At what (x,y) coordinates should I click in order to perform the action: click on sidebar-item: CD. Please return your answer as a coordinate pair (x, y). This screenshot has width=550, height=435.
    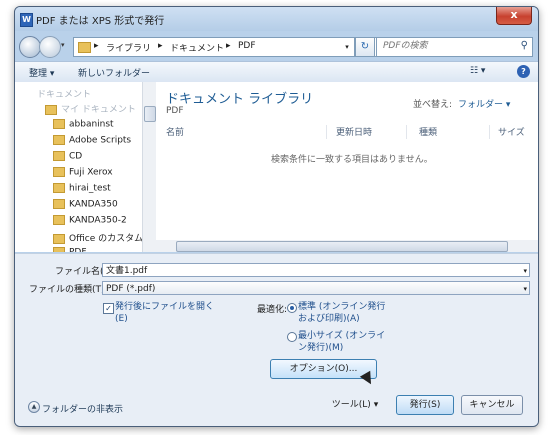
    Looking at the image, I should click on (67, 156).